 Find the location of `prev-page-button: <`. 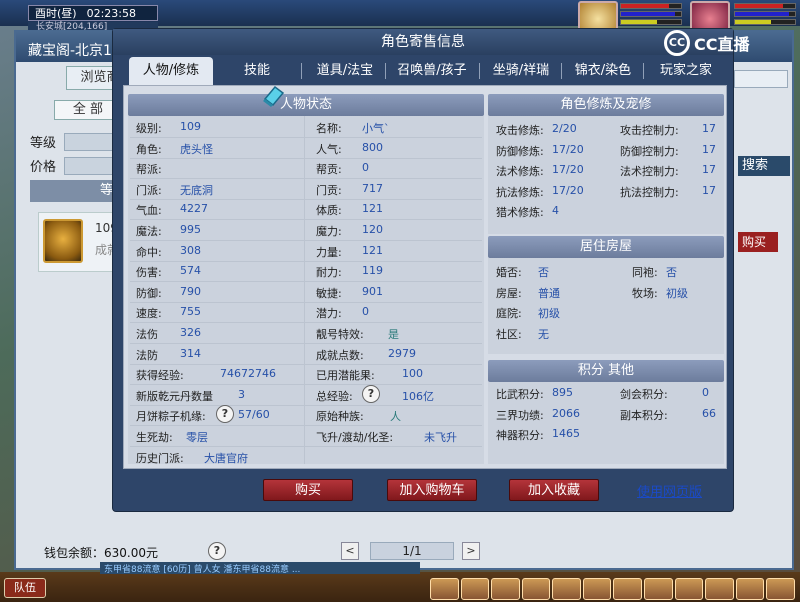

prev-page-button: < is located at coordinates (350, 551).